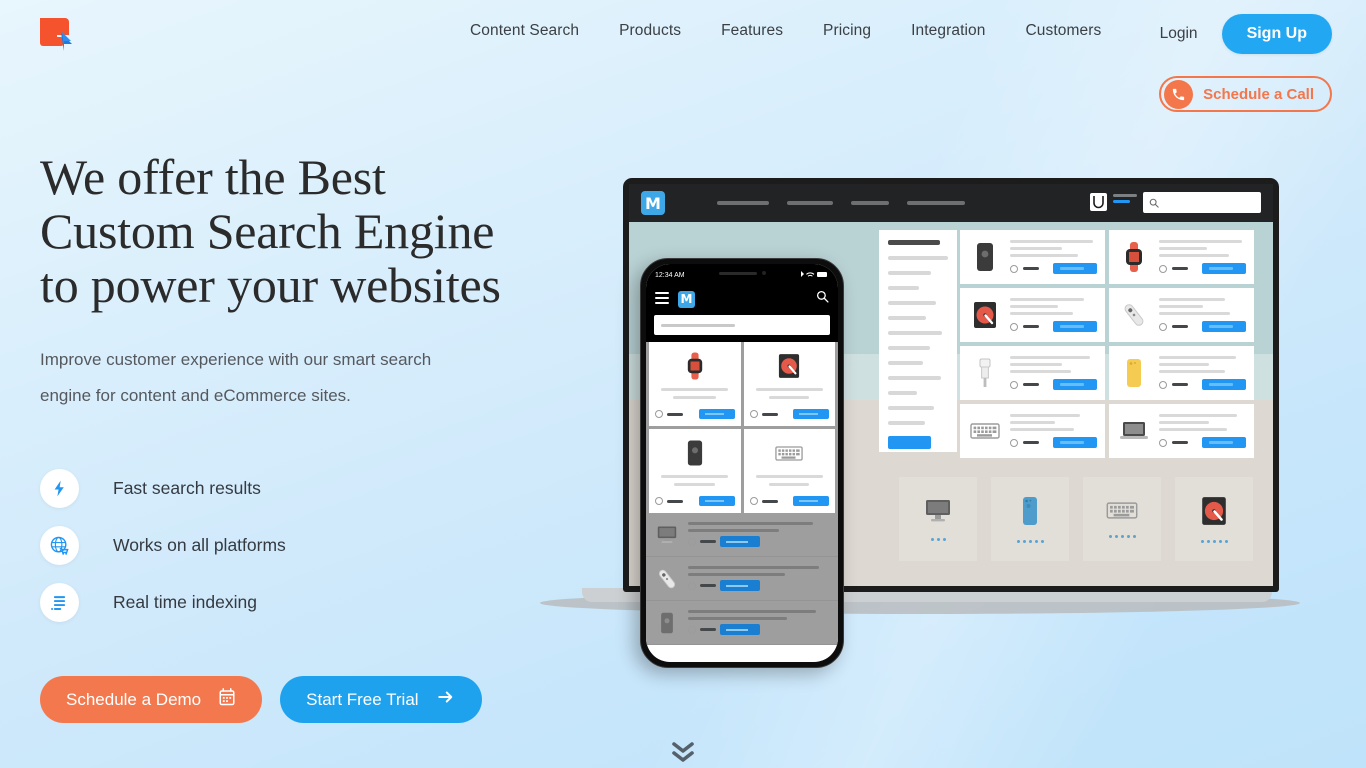 Image resolution: width=1366 pixels, height=768 pixels. Describe the element at coordinates (320, 488) in the screenshot. I see `feature-item-fast-search: Fast search results` at that location.